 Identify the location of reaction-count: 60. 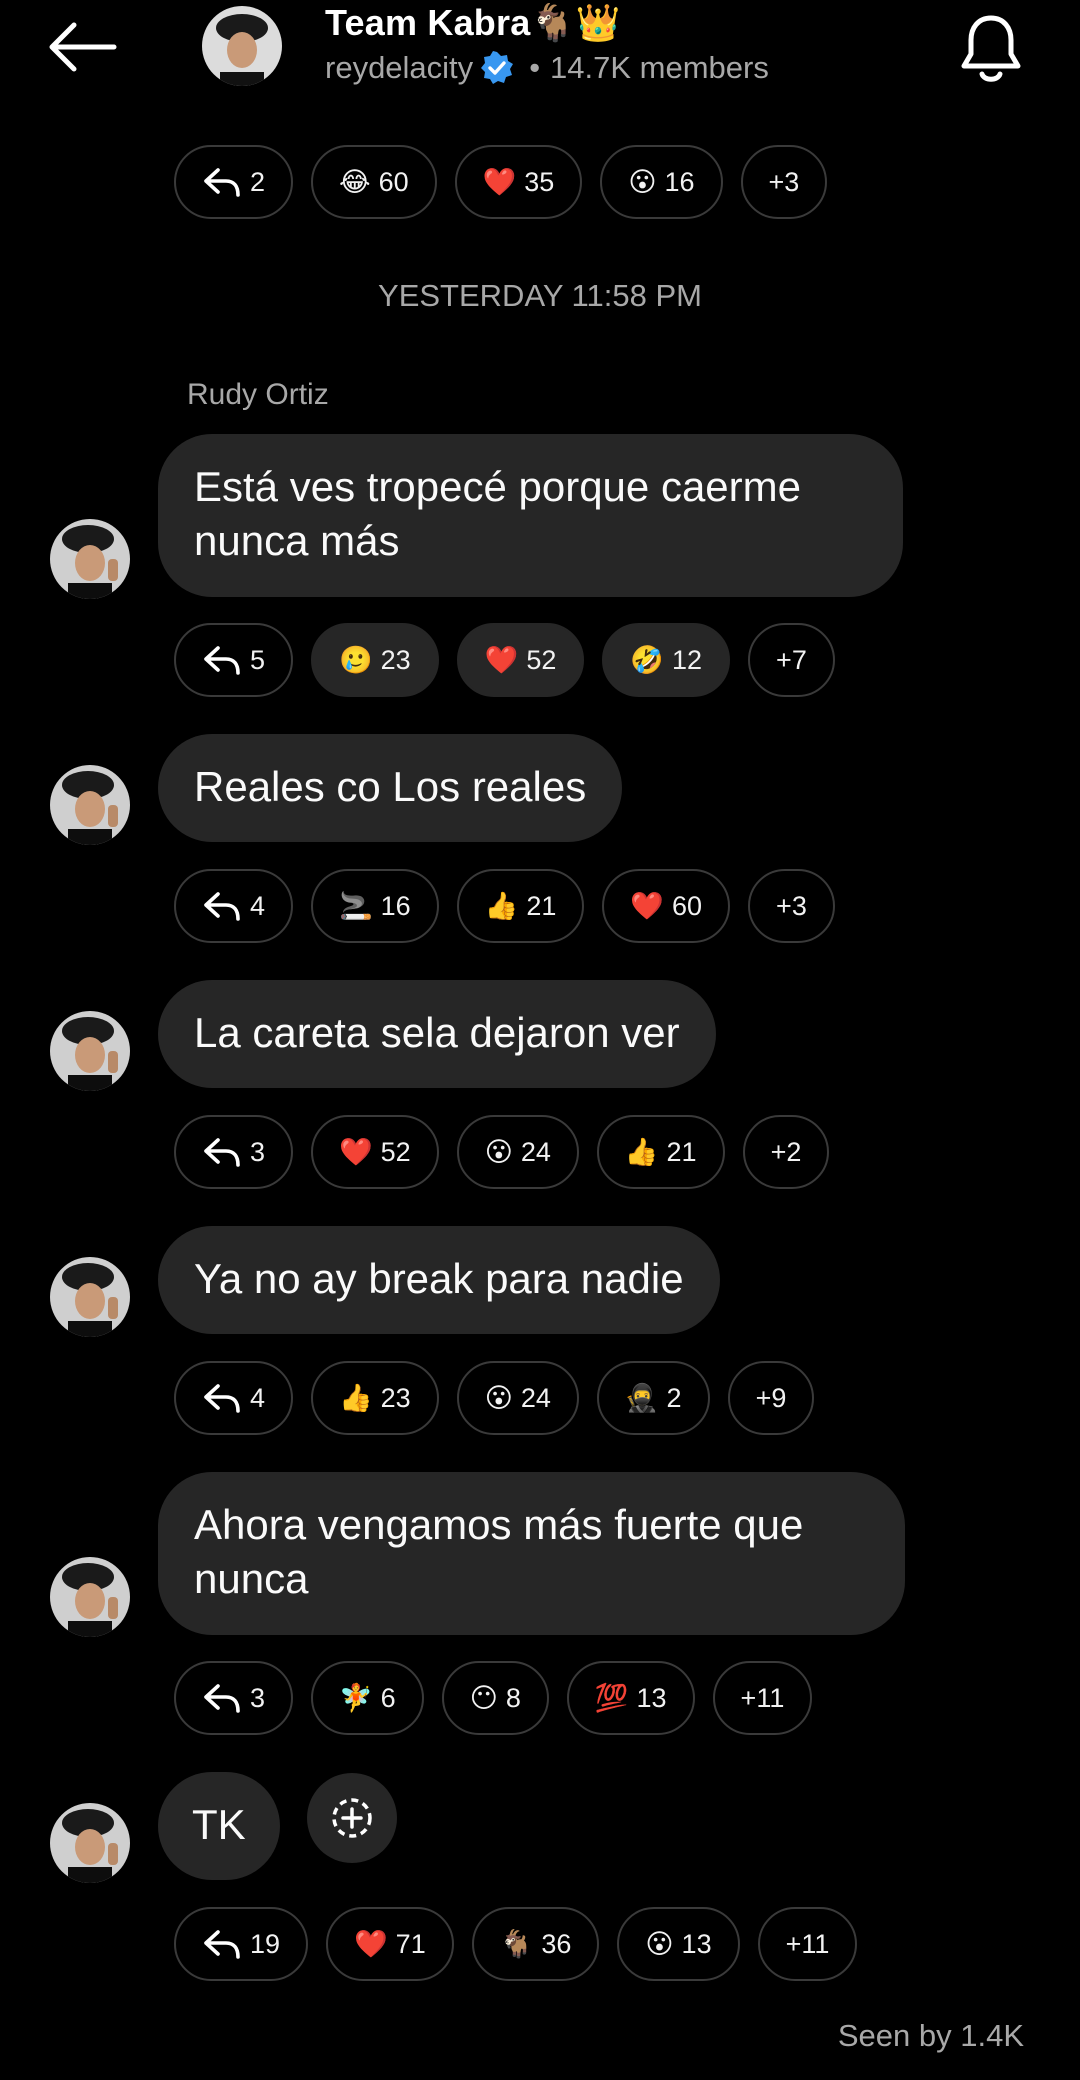
(687, 905).